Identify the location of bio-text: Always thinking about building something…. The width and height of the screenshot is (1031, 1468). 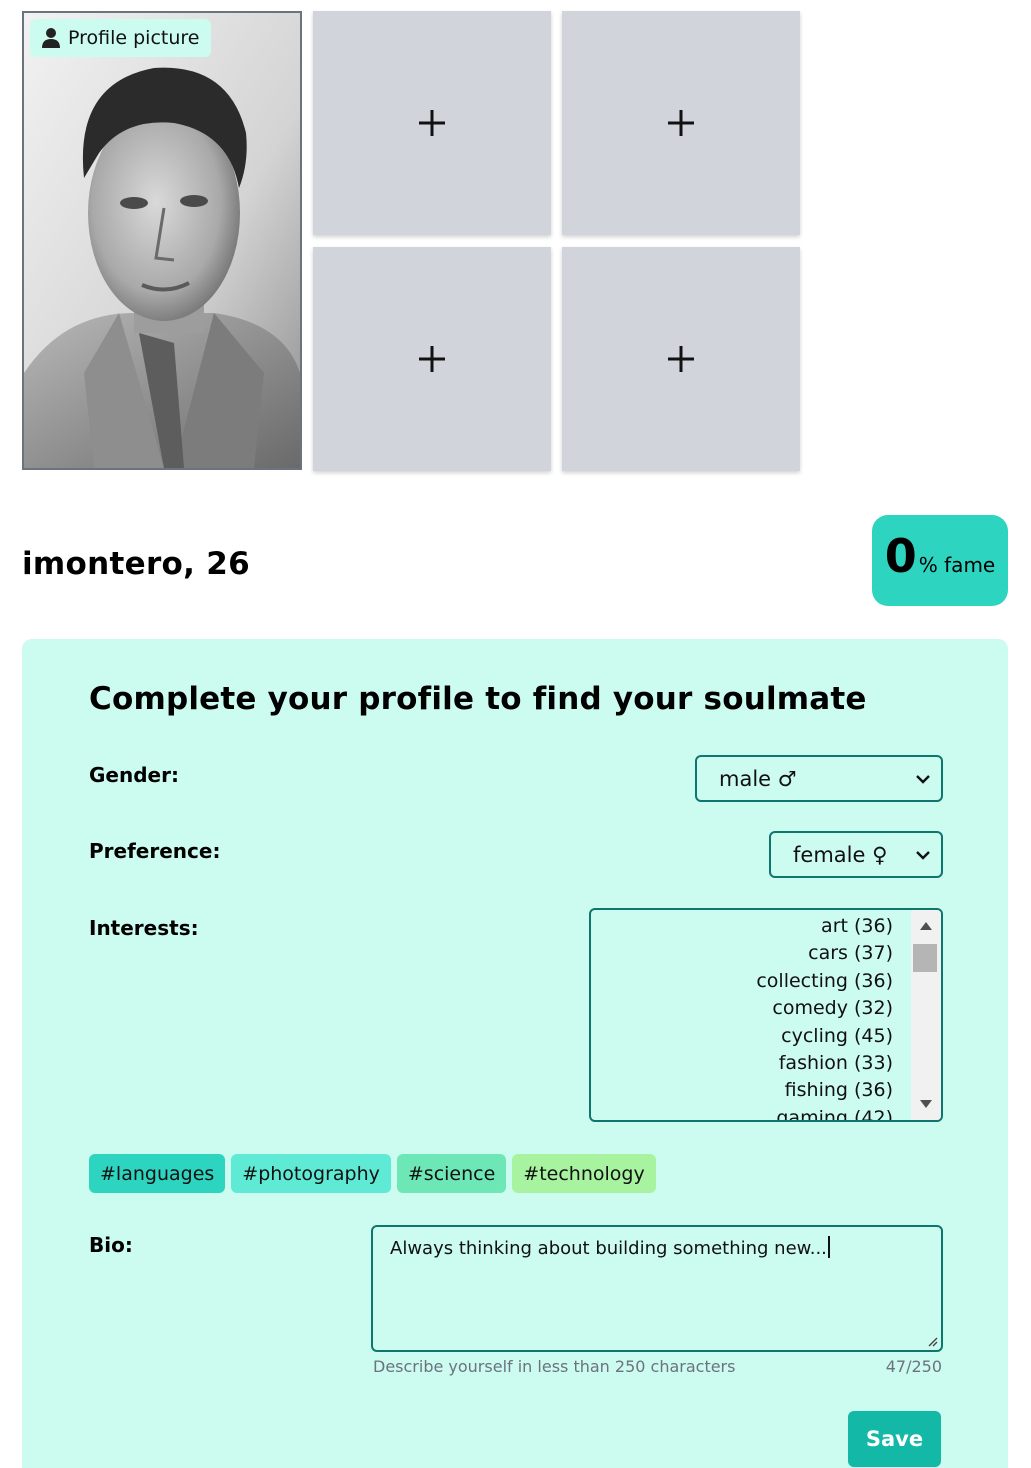
(608, 1248).